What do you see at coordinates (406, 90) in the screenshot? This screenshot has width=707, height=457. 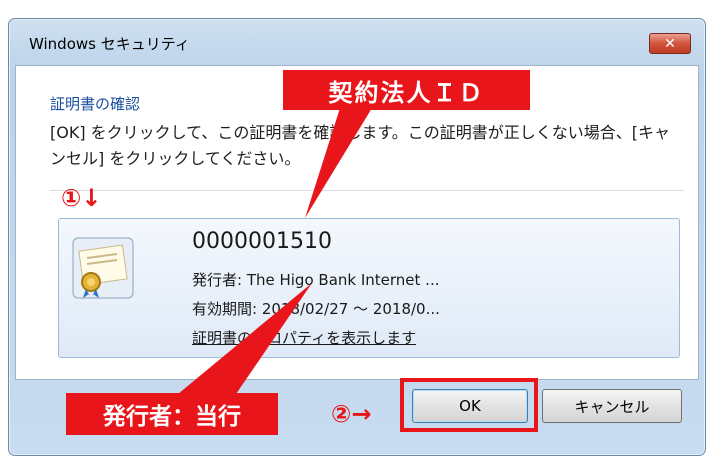 I see `callout-contract-id: 契約法人ＩＤ` at bounding box center [406, 90].